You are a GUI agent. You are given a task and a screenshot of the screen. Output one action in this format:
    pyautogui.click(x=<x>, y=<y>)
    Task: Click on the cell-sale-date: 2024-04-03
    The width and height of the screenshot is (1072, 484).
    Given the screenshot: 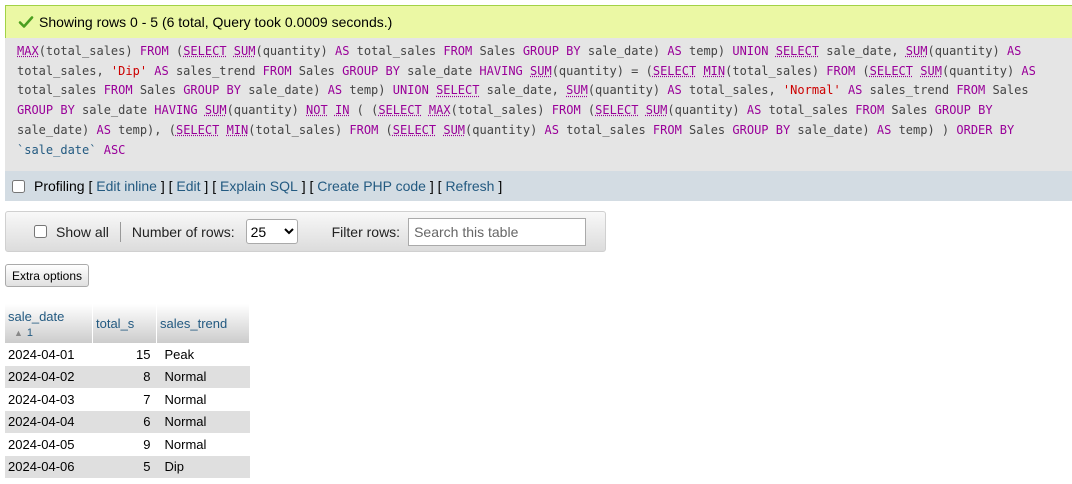 What is the action you would take?
    pyautogui.click(x=49, y=399)
    